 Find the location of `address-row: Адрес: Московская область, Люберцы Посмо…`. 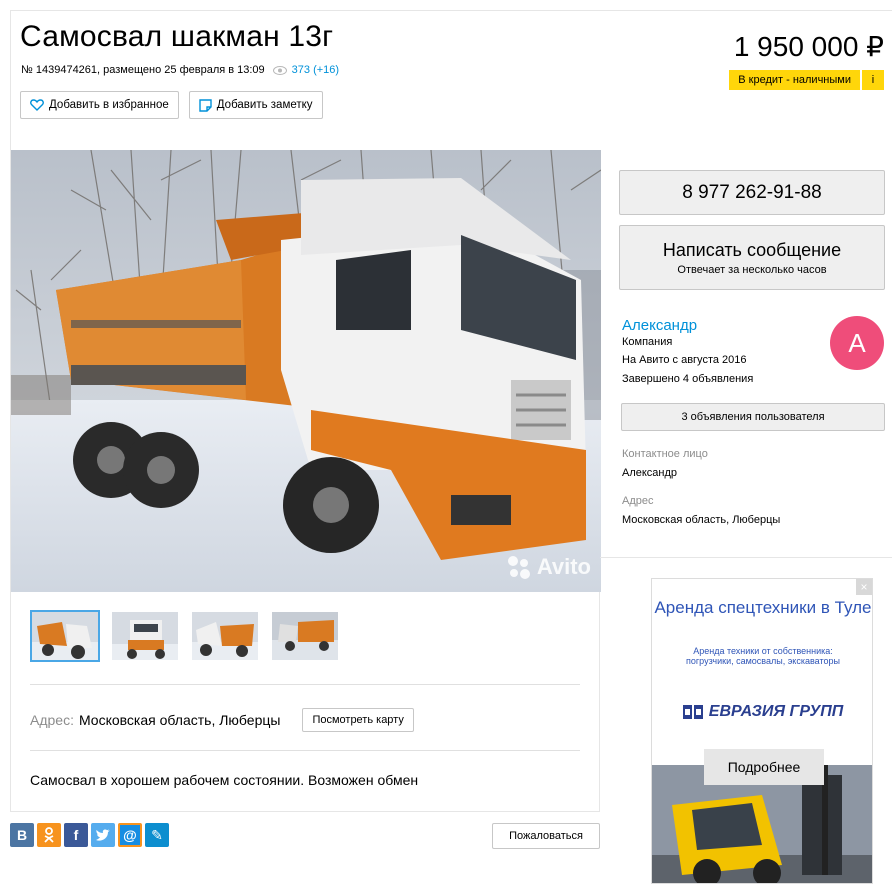

address-row: Адрес: Московская область, Люберцы Посмо… is located at coordinates (222, 720).